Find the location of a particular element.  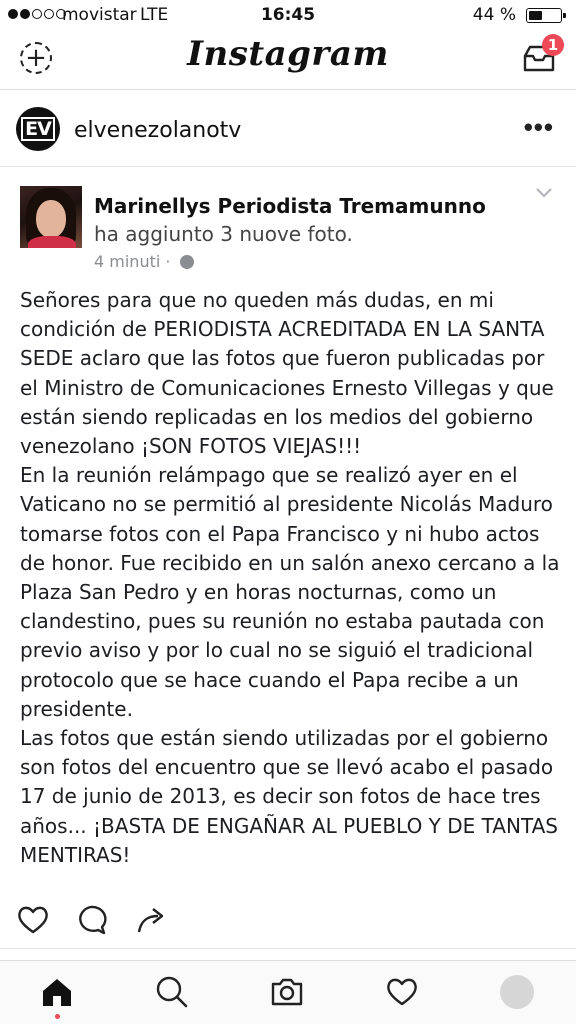

tab-bar is located at coordinates (288, 992).